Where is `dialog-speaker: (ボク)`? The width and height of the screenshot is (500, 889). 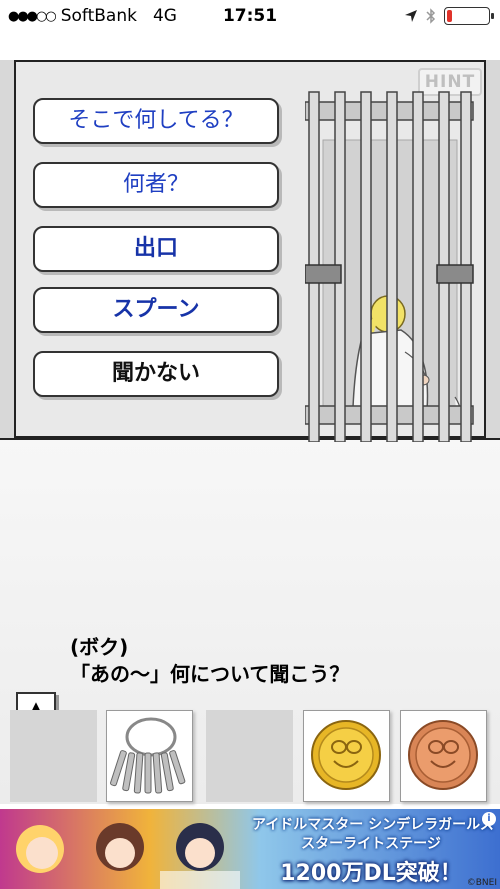
dialog-speaker: (ボク) is located at coordinates (99, 647).